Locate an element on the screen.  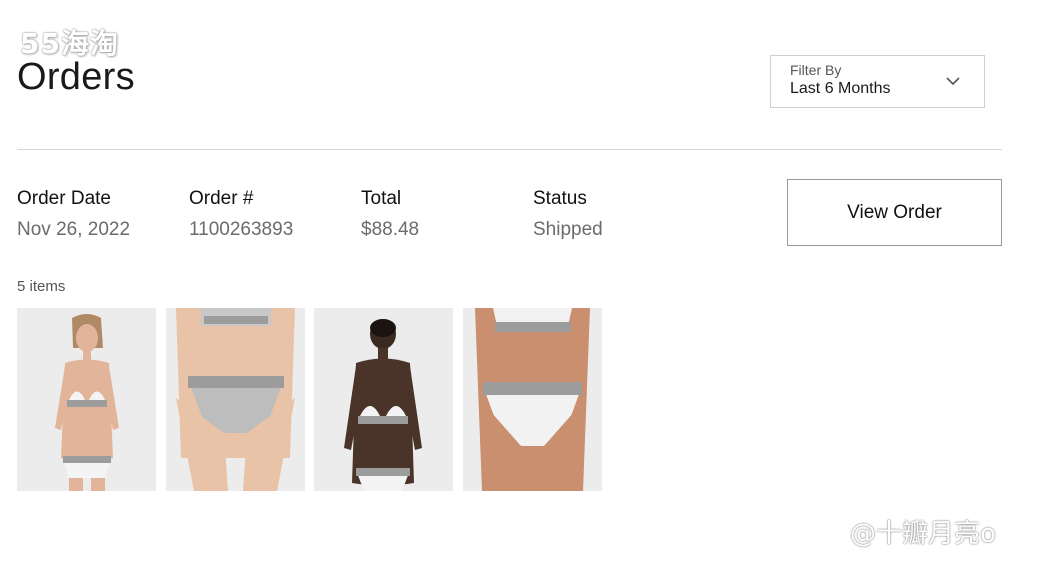
order-total-value: $88.48 is located at coordinates (390, 229).